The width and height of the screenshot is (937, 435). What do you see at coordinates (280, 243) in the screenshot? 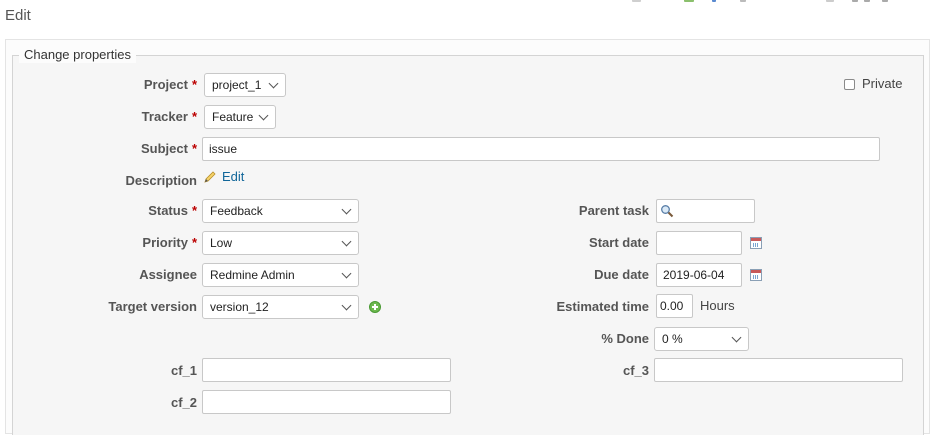
I see `priority-select: Low` at bounding box center [280, 243].